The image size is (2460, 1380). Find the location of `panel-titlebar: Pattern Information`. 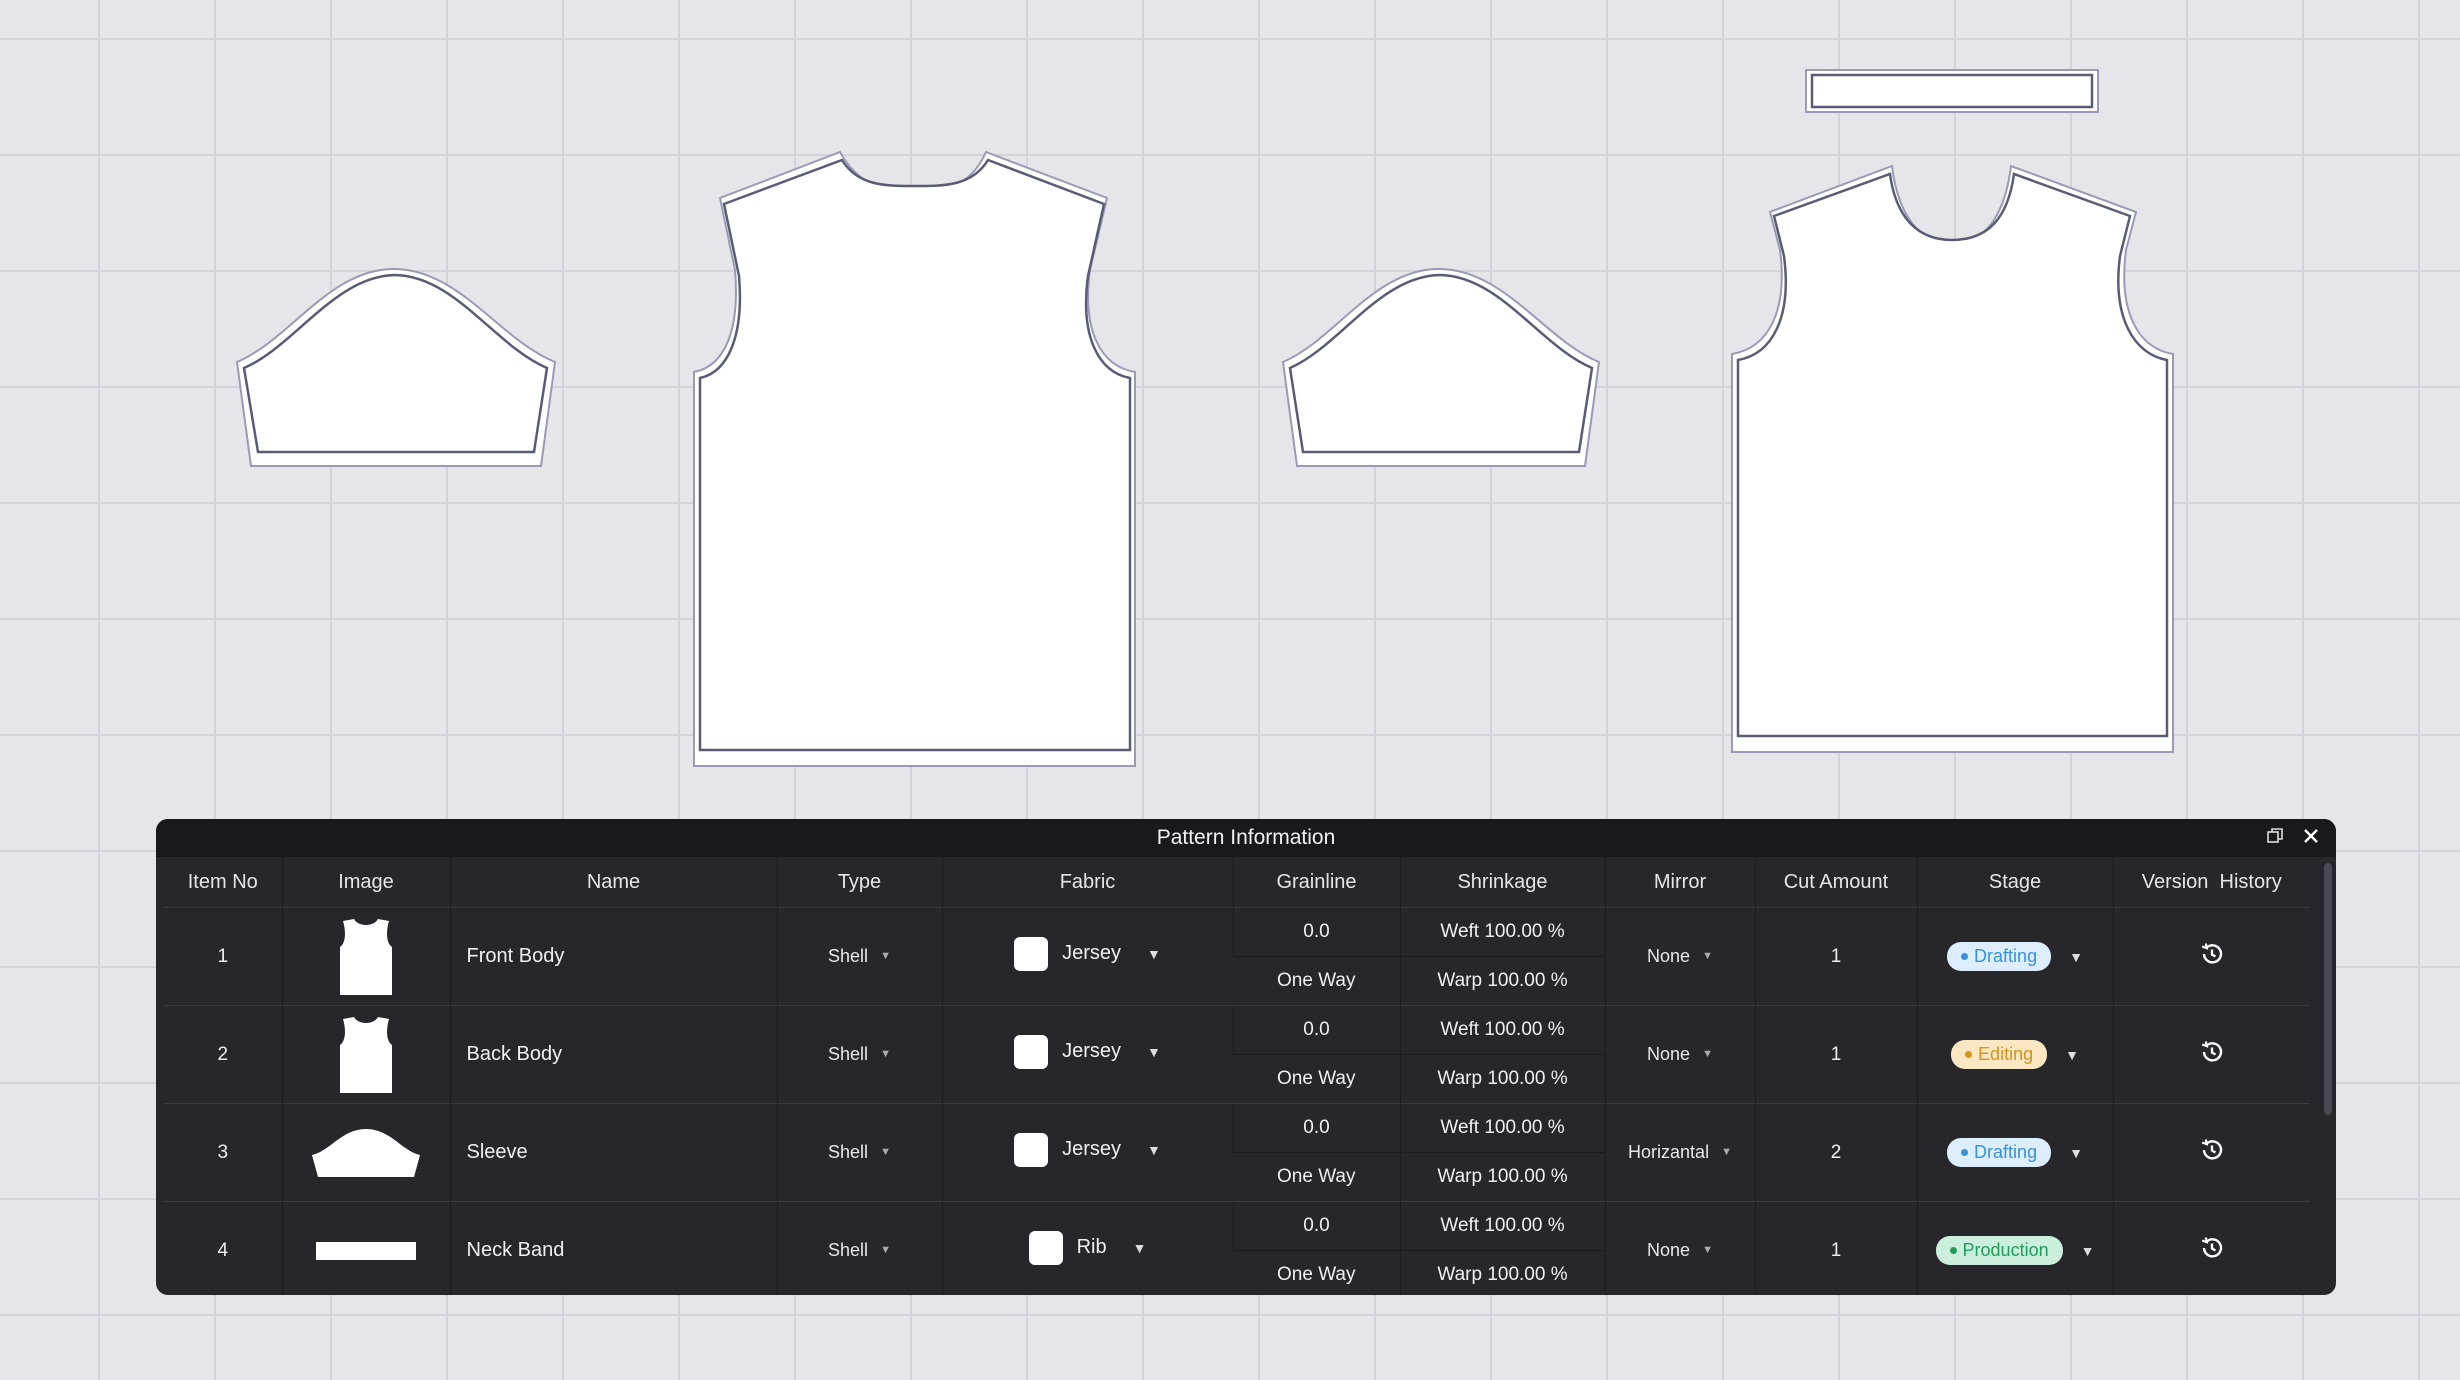

panel-titlebar: Pattern Information is located at coordinates (1246, 838).